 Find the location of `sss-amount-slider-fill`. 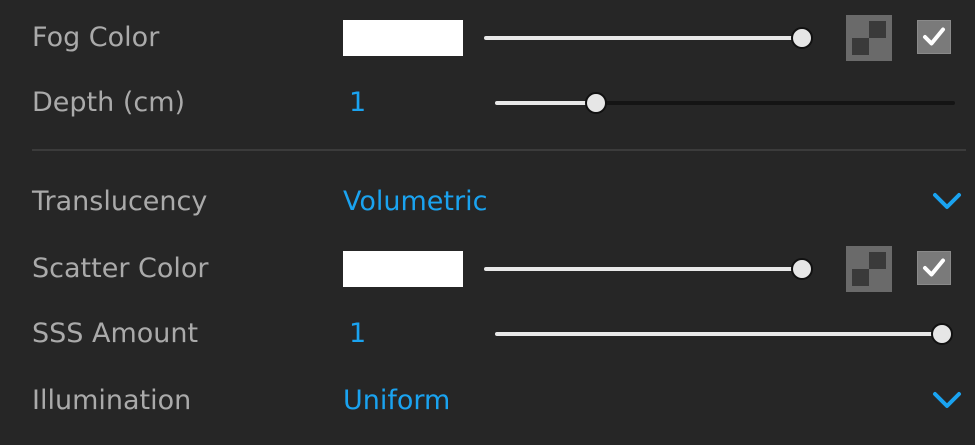

sss-amount-slider-fill is located at coordinates (718, 334).